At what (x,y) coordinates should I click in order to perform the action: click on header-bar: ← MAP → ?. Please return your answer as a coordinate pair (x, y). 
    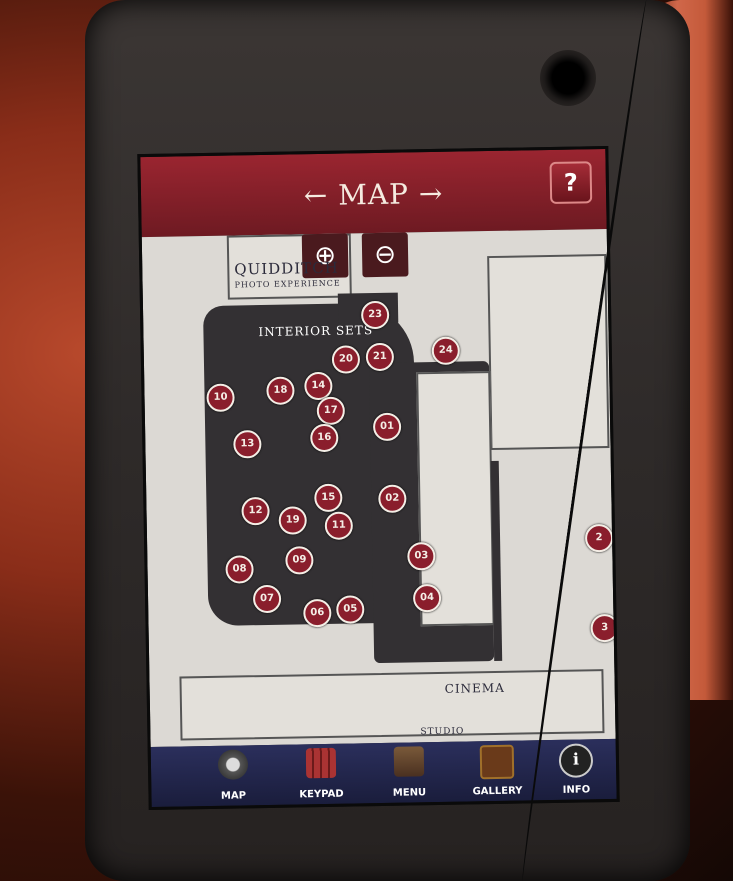
    Looking at the image, I should click on (373, 193).